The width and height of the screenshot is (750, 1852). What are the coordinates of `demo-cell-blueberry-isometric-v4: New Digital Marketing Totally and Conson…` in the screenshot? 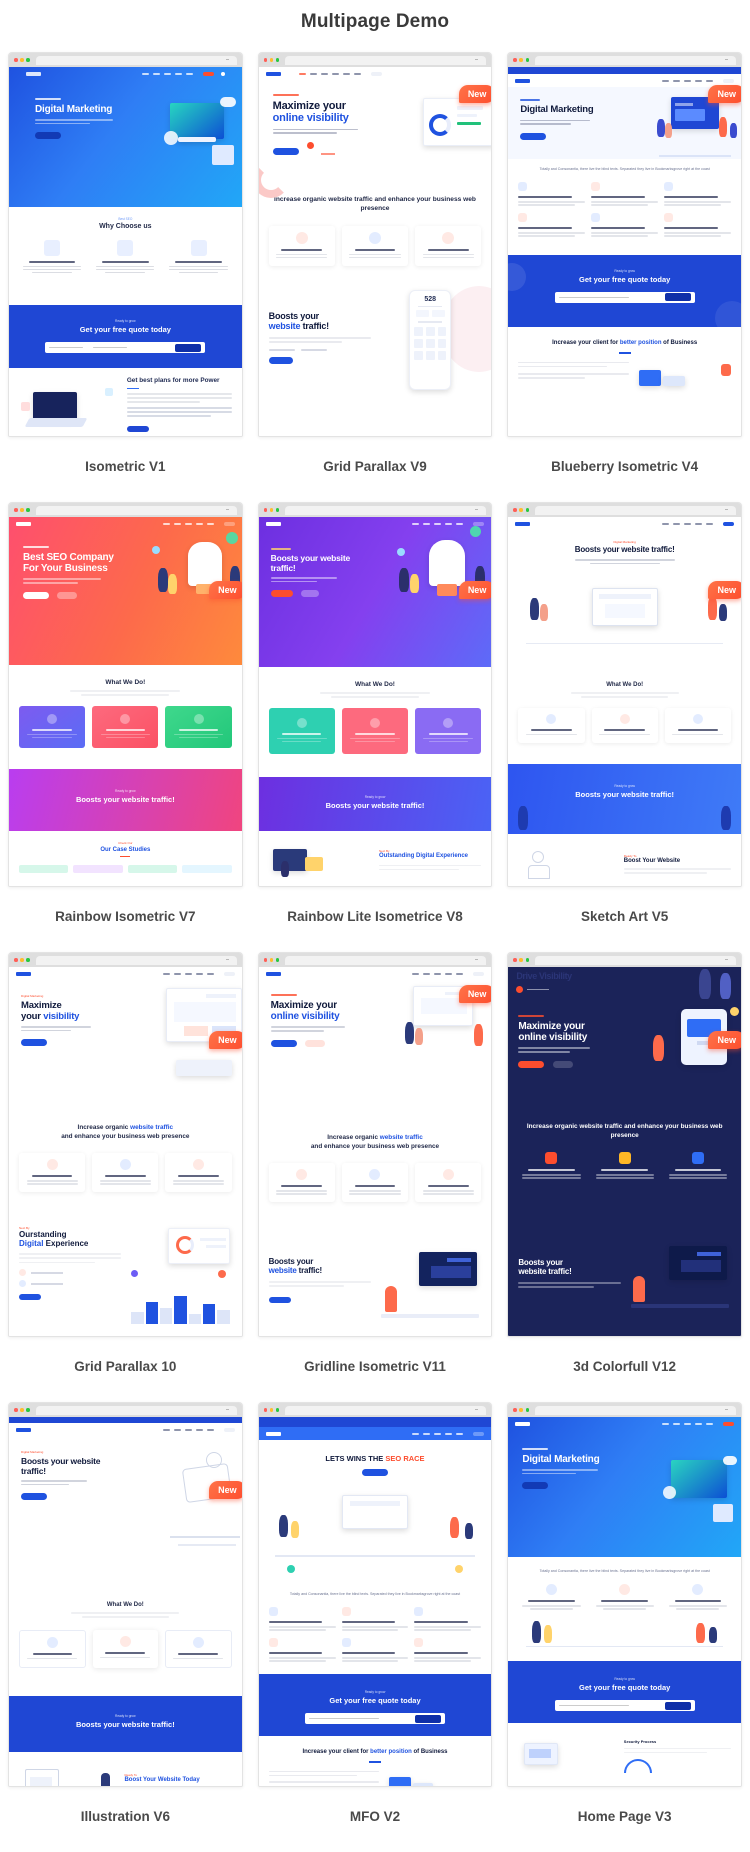 It's located at (624, 277).